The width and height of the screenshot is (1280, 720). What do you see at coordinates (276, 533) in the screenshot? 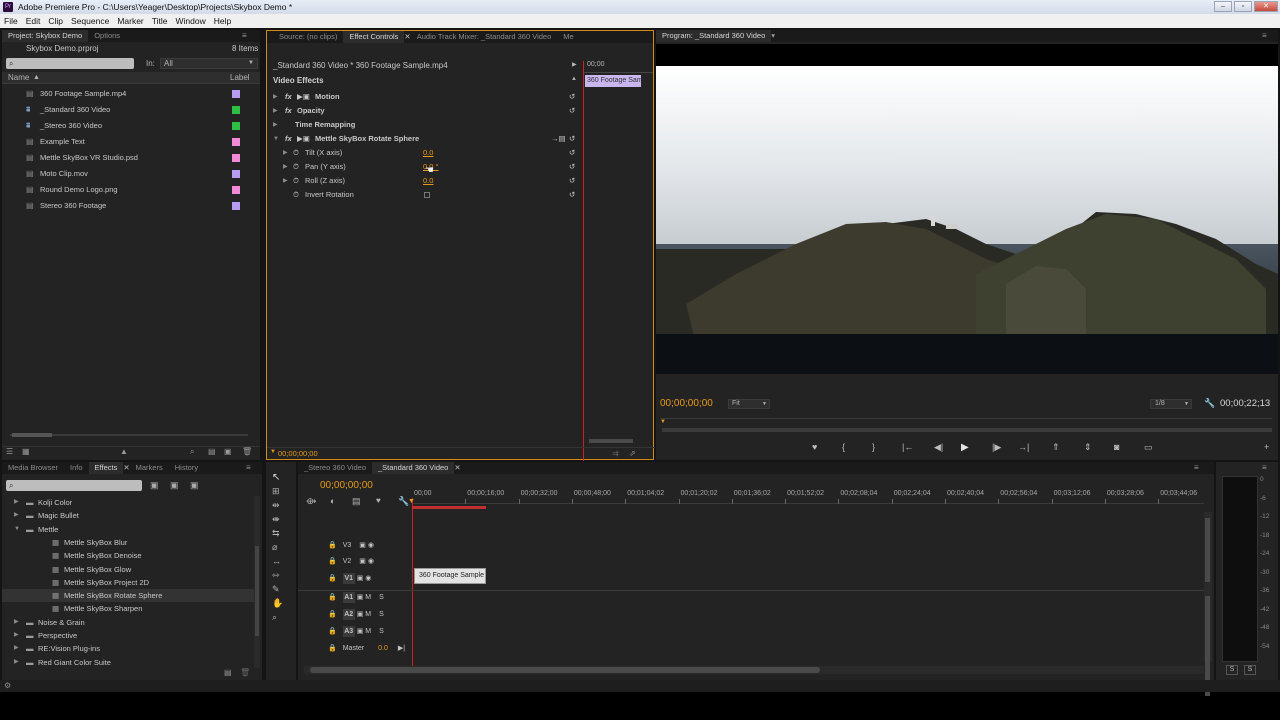
I see `rate-stretch-tool-icon: ⇆` at bounding box center [276, 533].